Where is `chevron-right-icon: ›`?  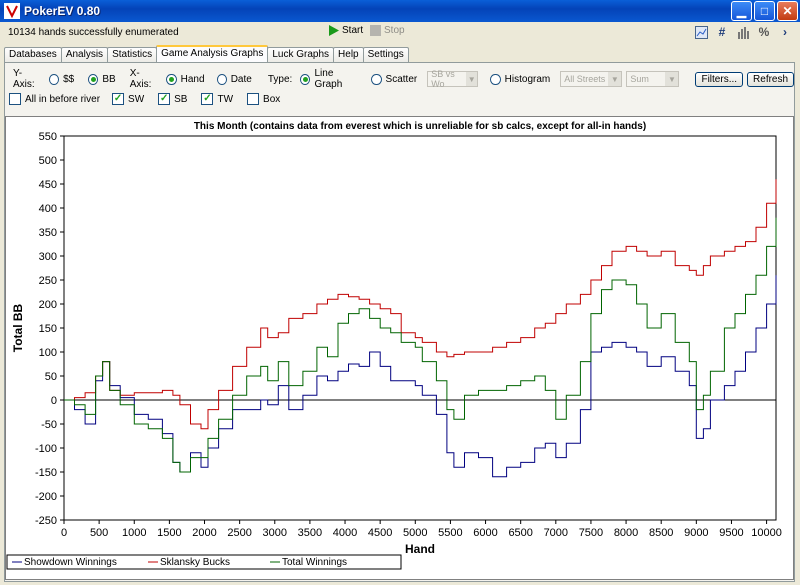
chevron-right-icon: › is located at coordinates (785, 32).